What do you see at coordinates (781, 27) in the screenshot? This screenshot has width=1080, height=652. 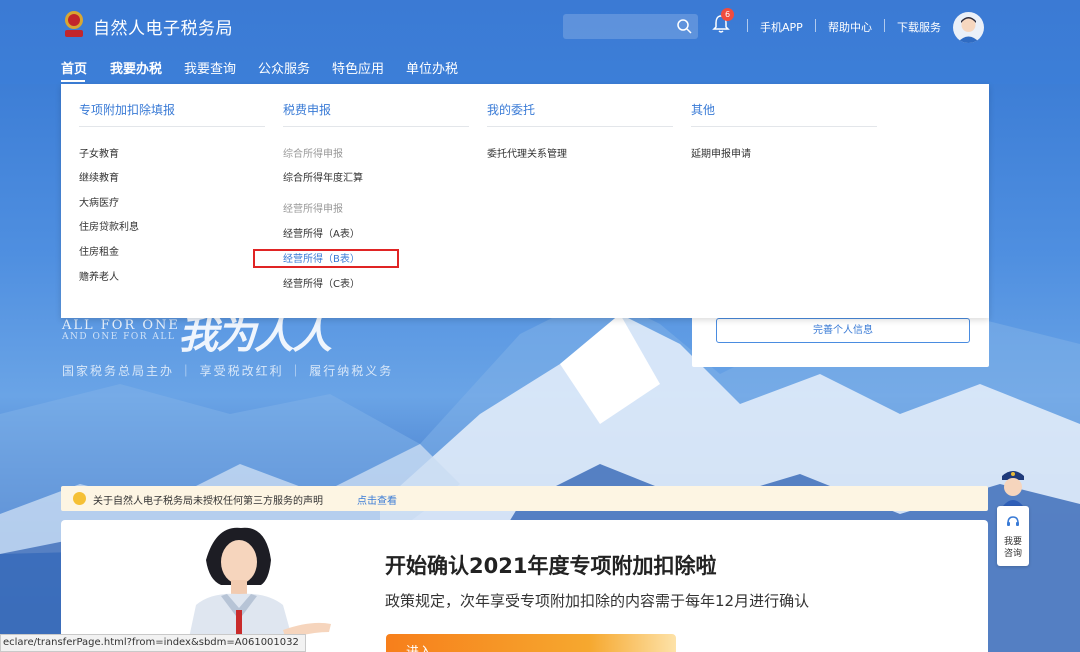 I see `mobile-app-link: 手机APP` at bounding box center [781, 27].